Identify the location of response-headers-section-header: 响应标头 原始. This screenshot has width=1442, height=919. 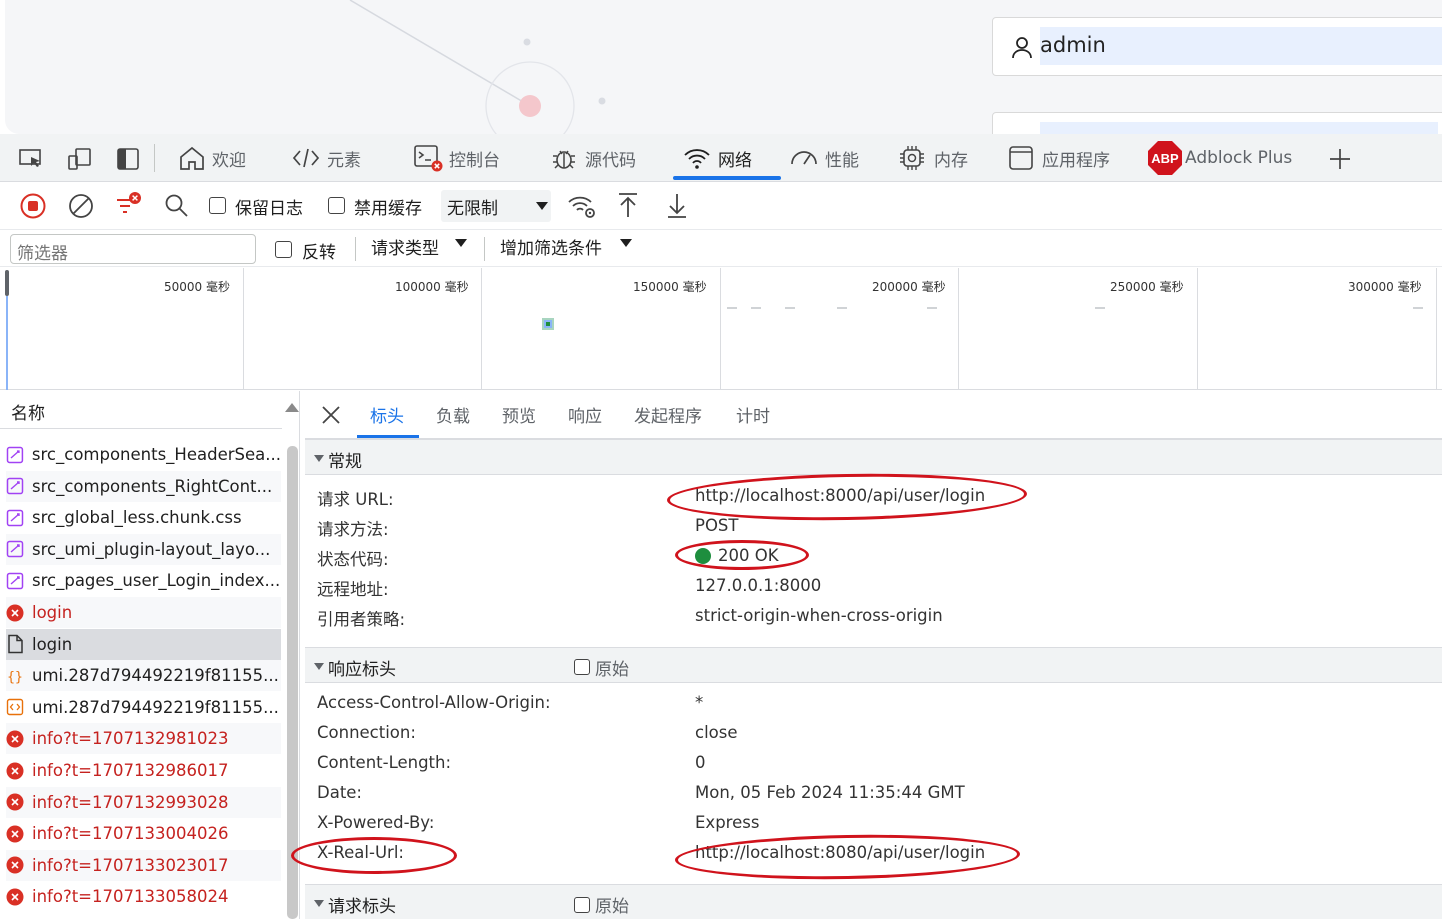
(873, 665).